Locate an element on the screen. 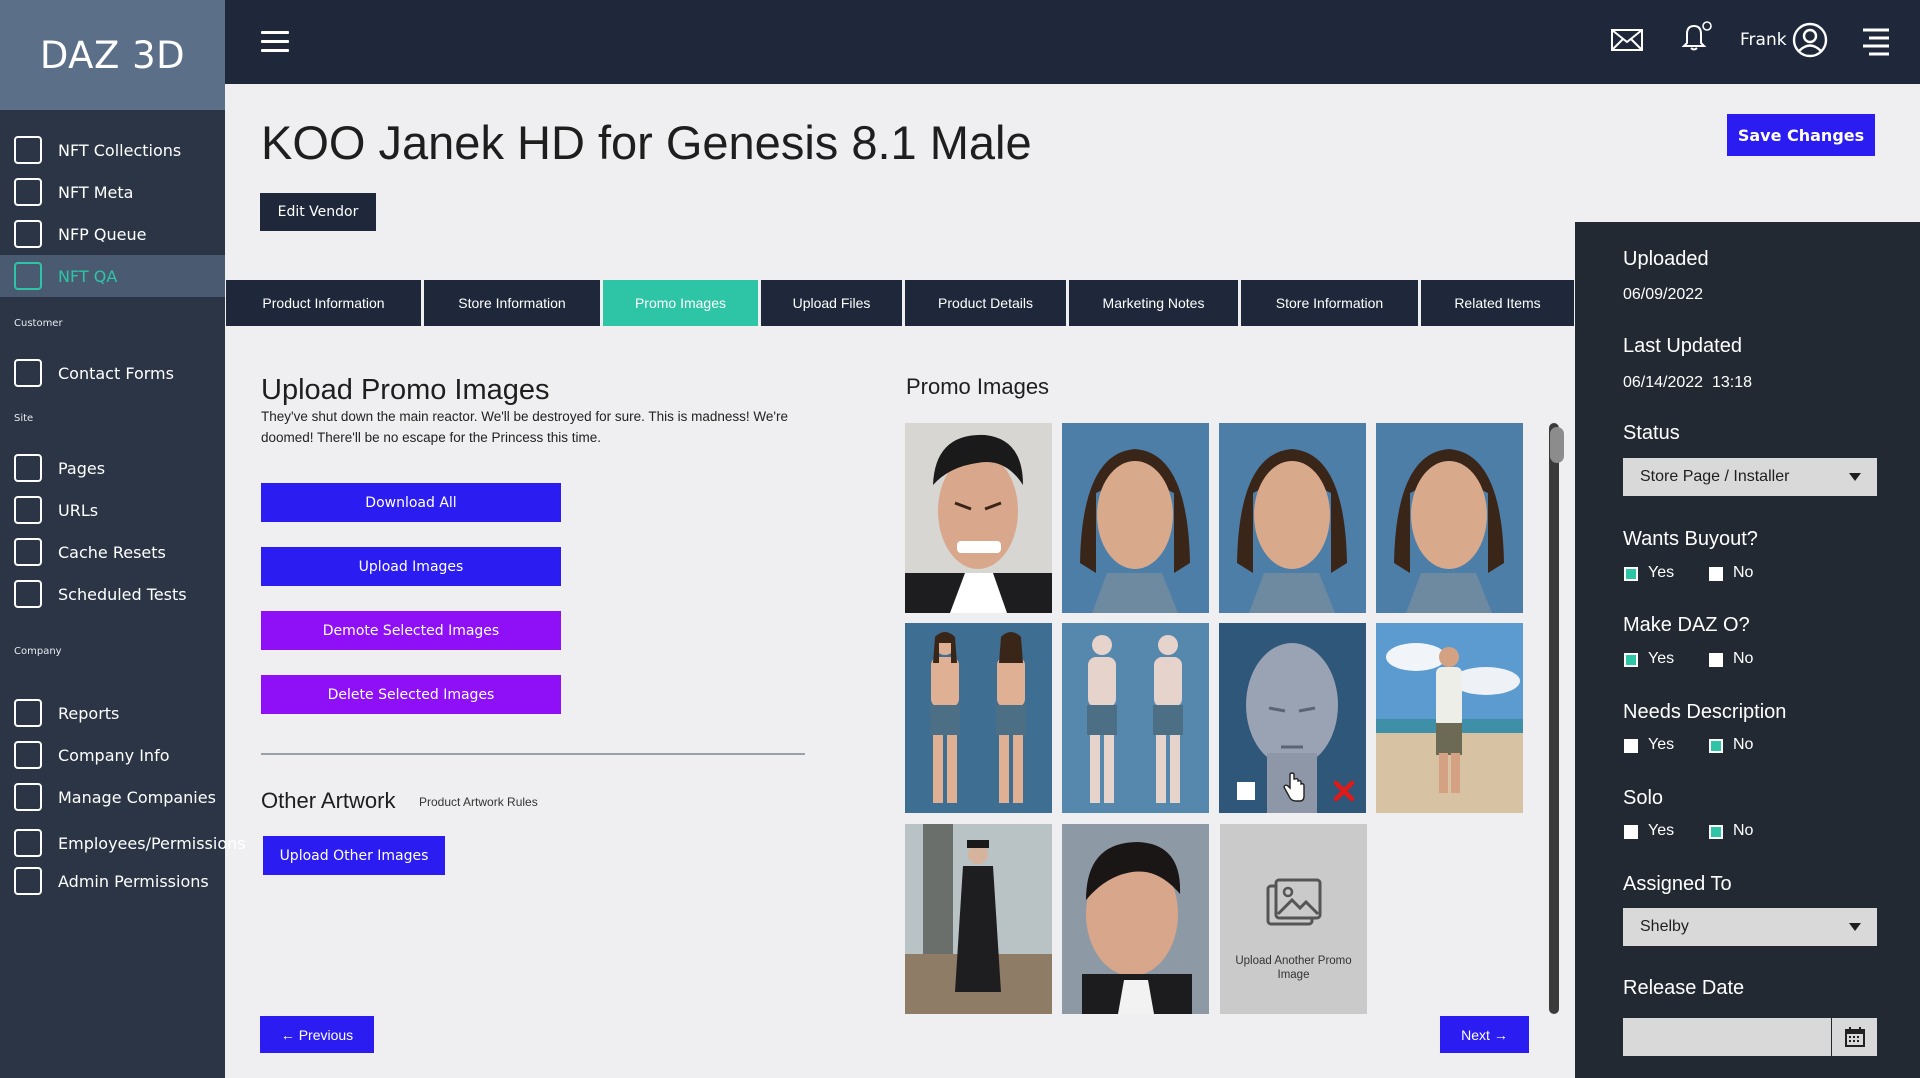  sidebar-item-manage-companies: Manage Companies is located at coordinates (112, 797).